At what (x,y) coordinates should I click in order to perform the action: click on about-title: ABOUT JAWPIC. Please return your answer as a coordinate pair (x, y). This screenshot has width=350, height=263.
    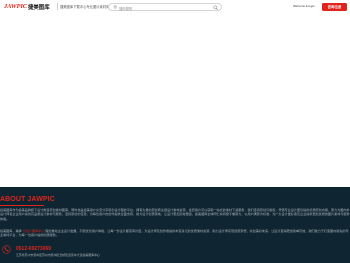
    Looking at the image, I should click on (27, 199).